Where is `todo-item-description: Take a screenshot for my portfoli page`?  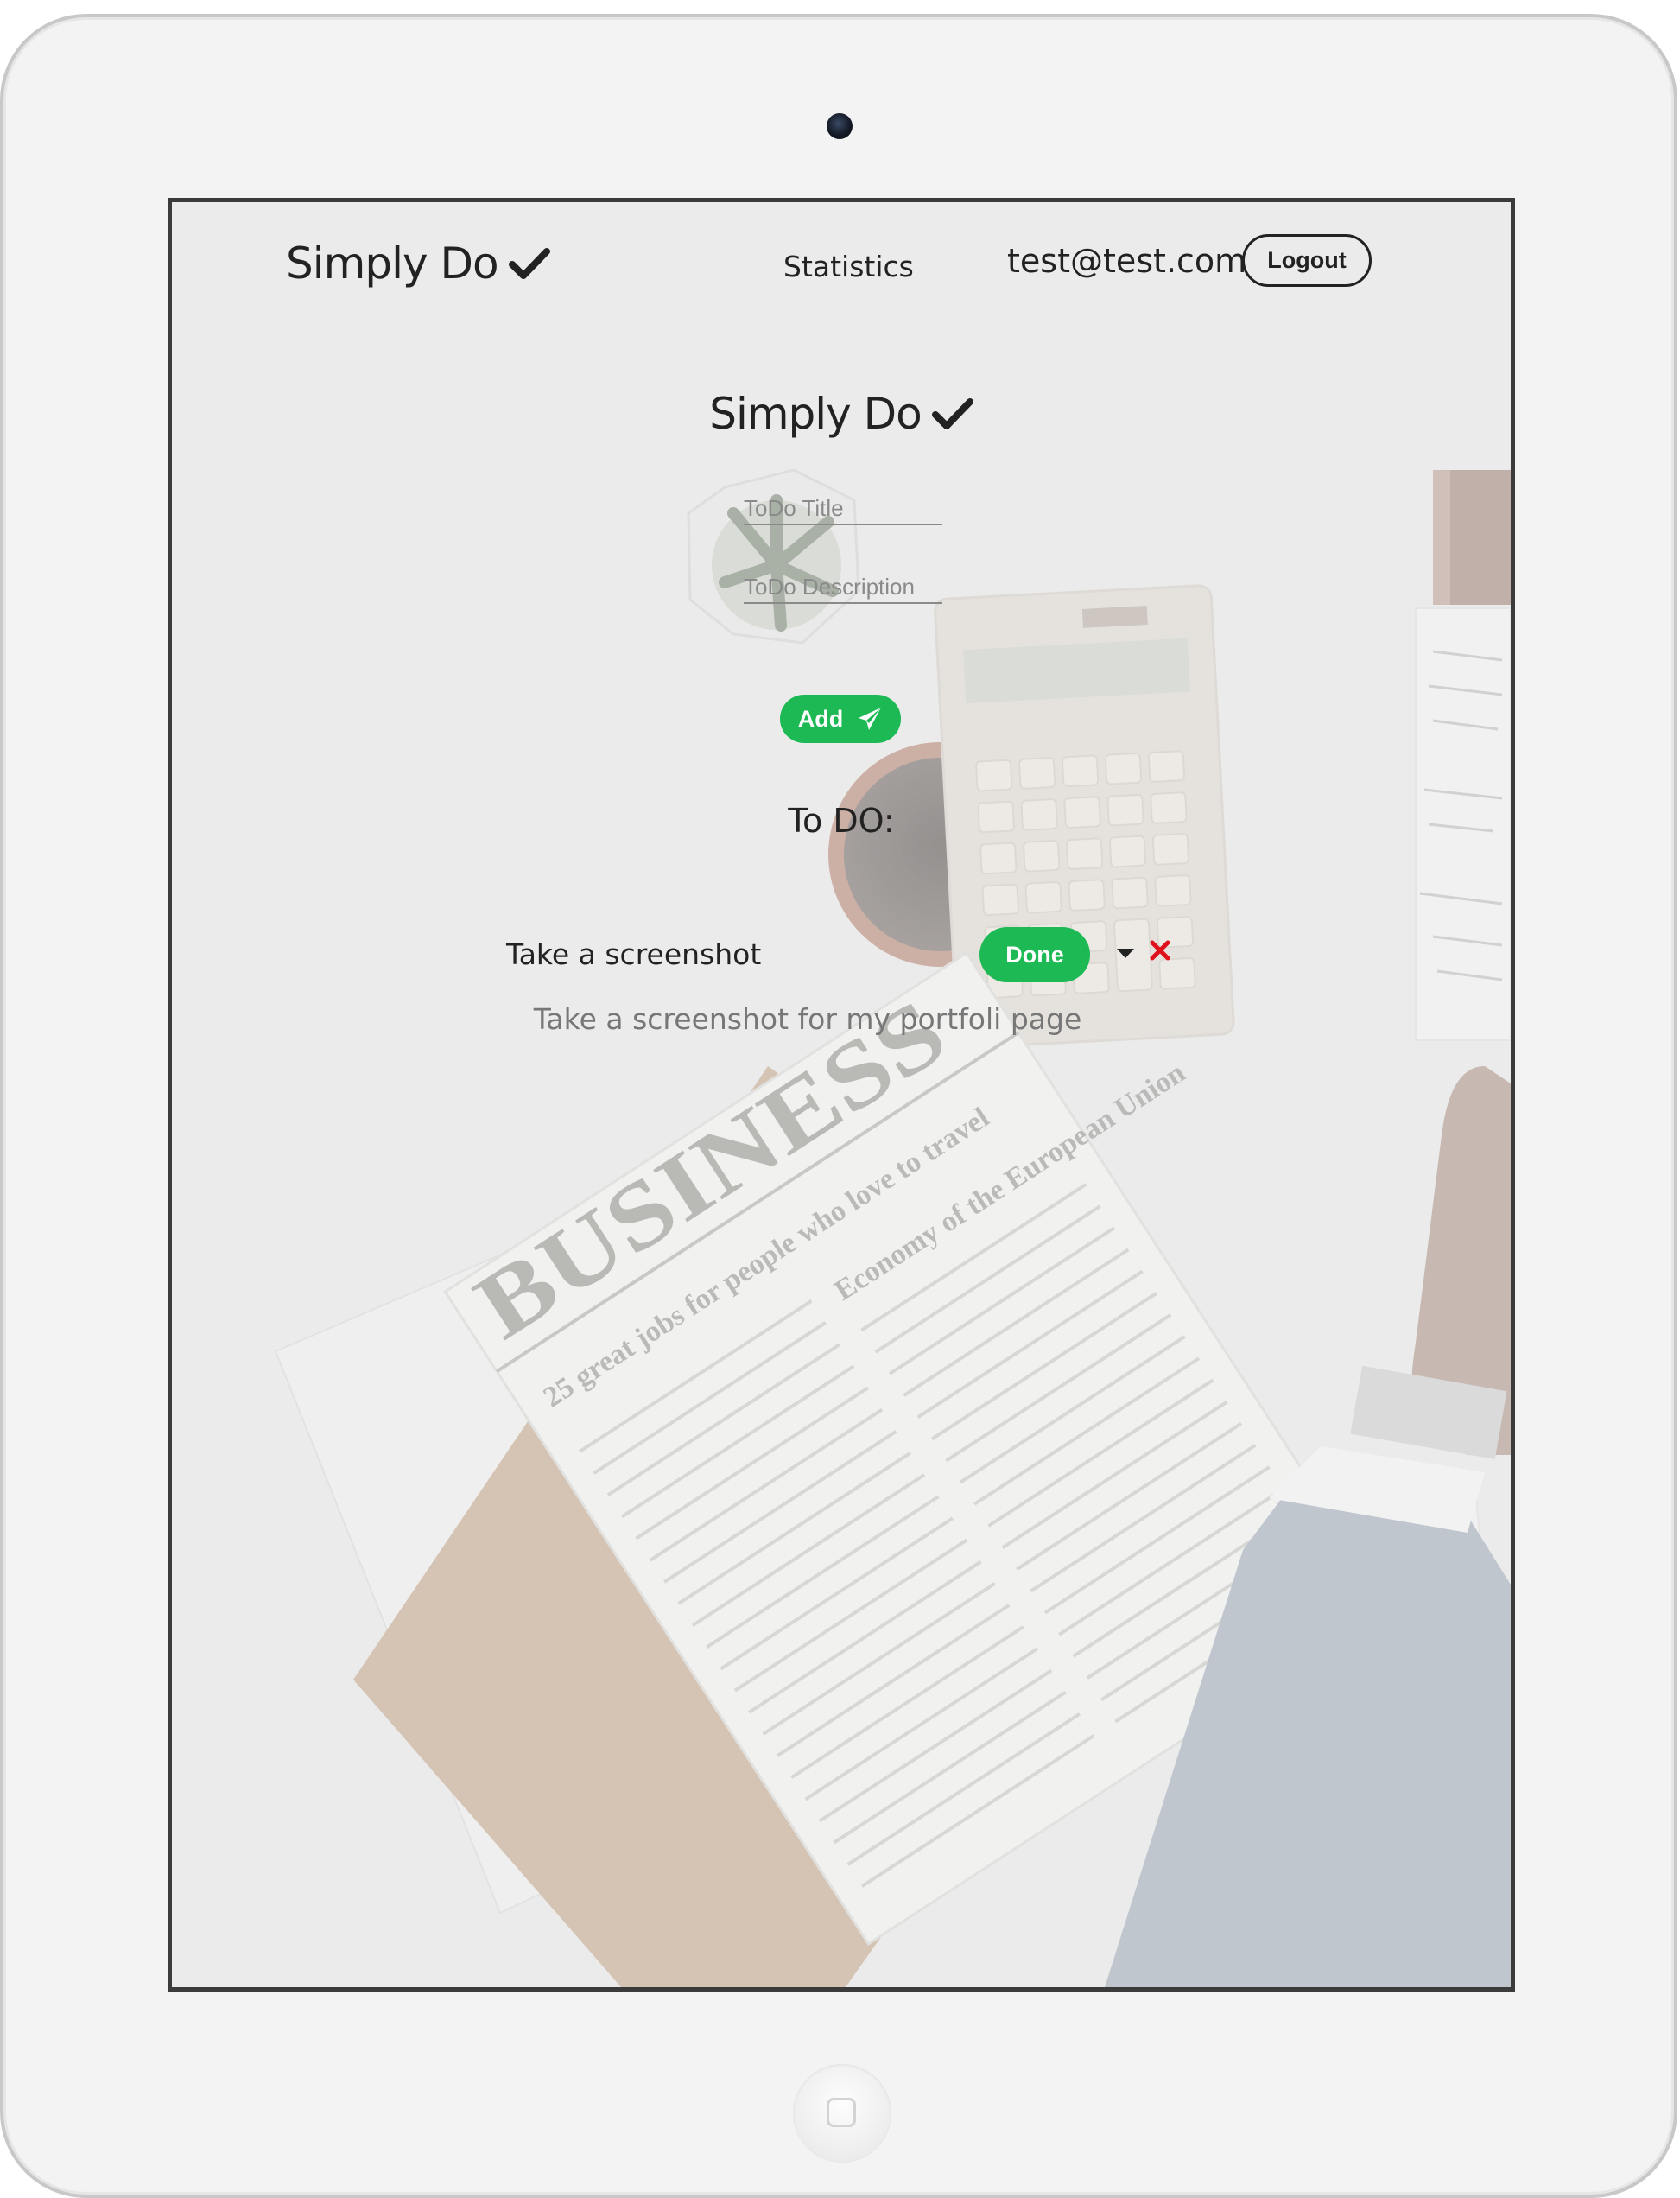 todo-item-description: Take a screenshot for my portfoli page is located at coordinates (808, 1019).